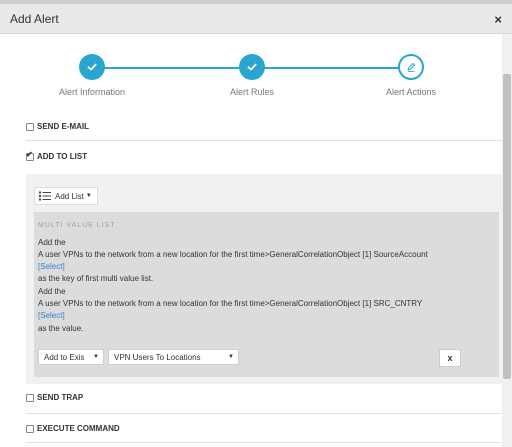  Describe the element at coordinates (51, 315) in the screenshot. I see `select-value-link: [Select]` at that location.